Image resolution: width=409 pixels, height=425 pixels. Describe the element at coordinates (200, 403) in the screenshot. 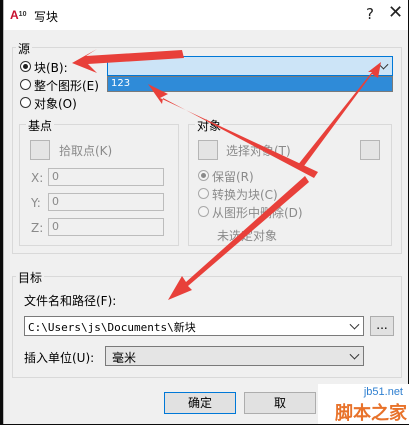

I see `ok-button: 确定` at that location.